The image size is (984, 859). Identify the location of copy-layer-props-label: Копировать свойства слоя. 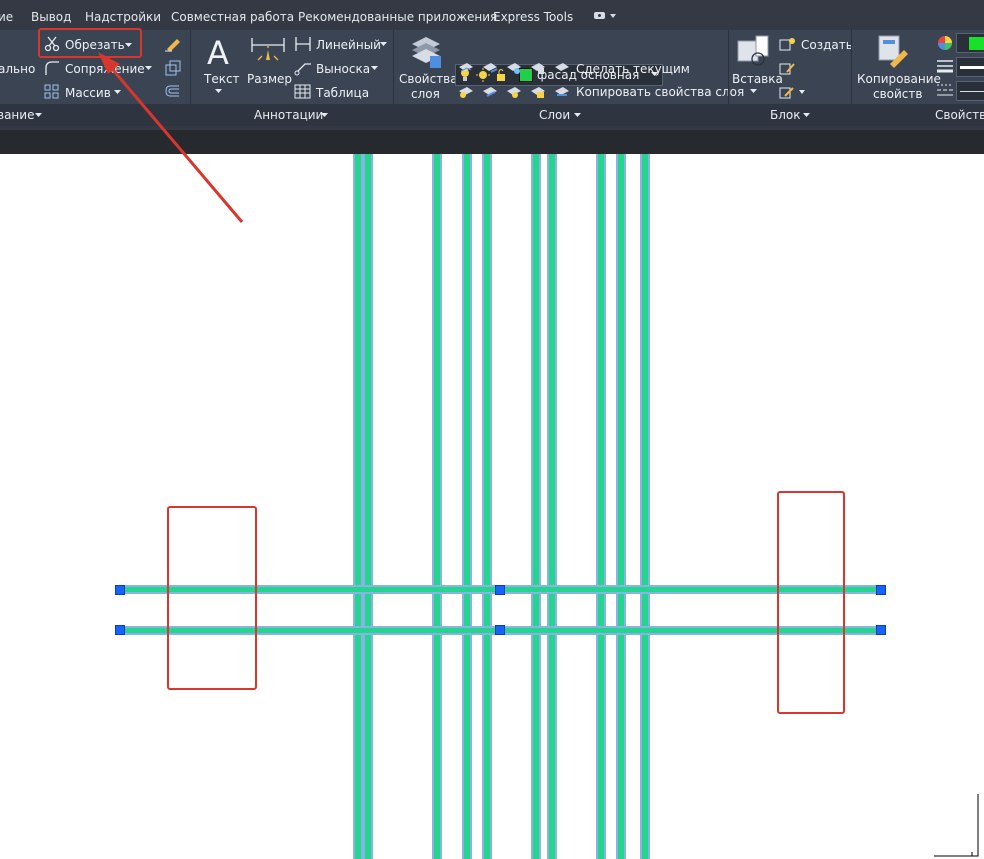
(660, 92).